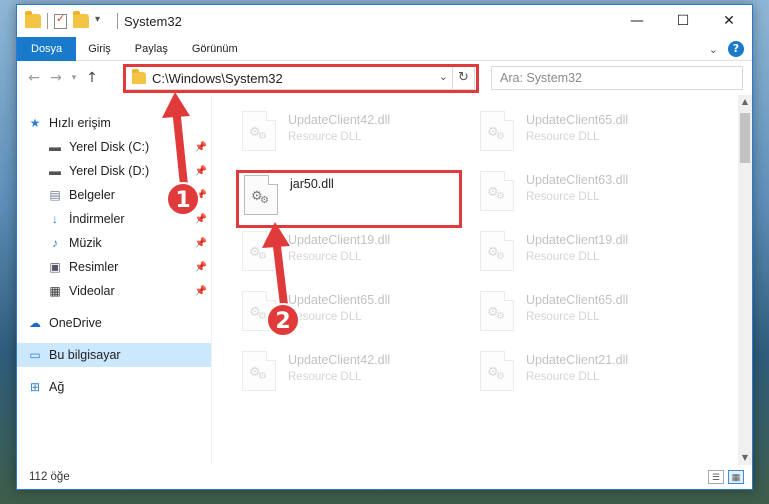 This screenshot has width=769, height=504. Describe the element at coordinates (114, 291) in the screenshot. I see `sidebar-item-videos: ▦ Videolar 📌` at that location.